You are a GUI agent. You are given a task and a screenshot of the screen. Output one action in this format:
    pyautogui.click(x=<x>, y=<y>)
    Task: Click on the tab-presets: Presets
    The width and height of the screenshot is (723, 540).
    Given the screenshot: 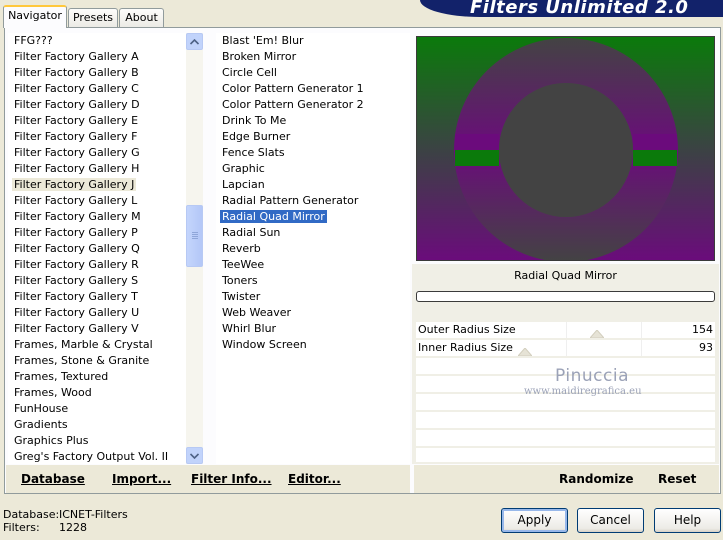 What is the action you would take?
    pyautogui.click(x=93, y=17)
    